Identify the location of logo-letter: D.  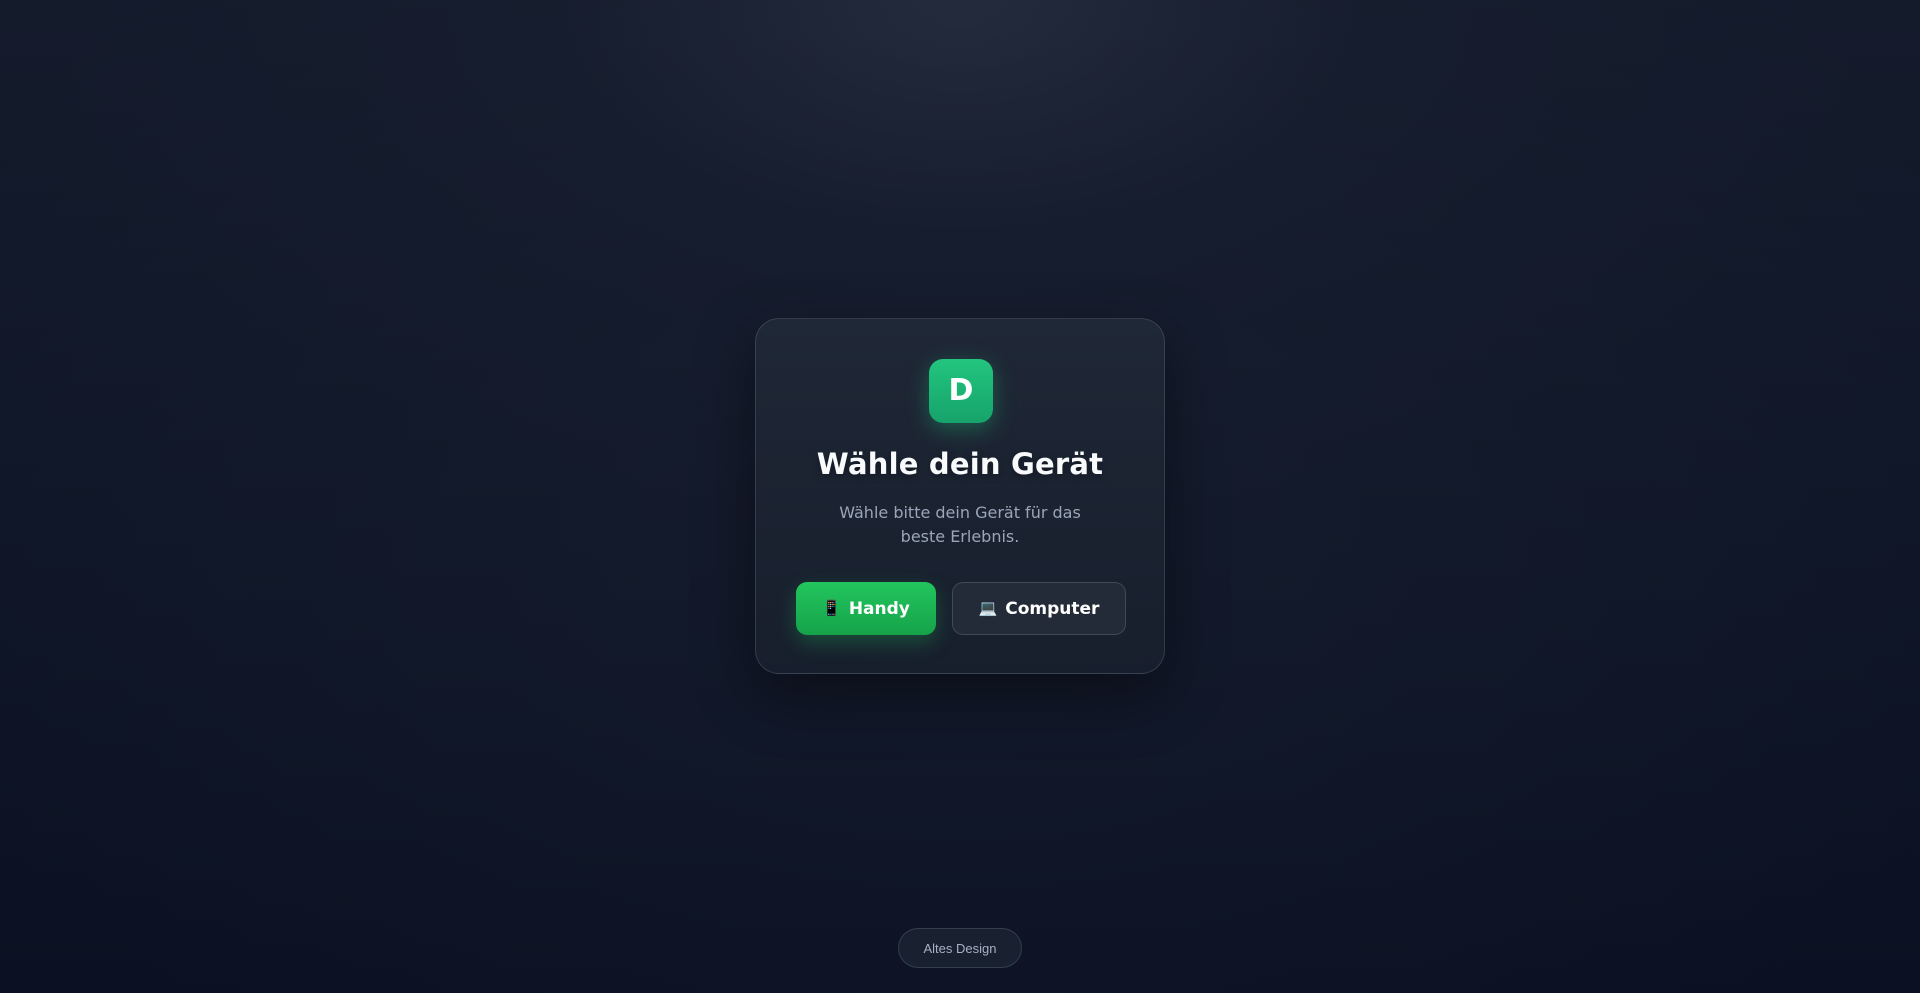
(961, 390).